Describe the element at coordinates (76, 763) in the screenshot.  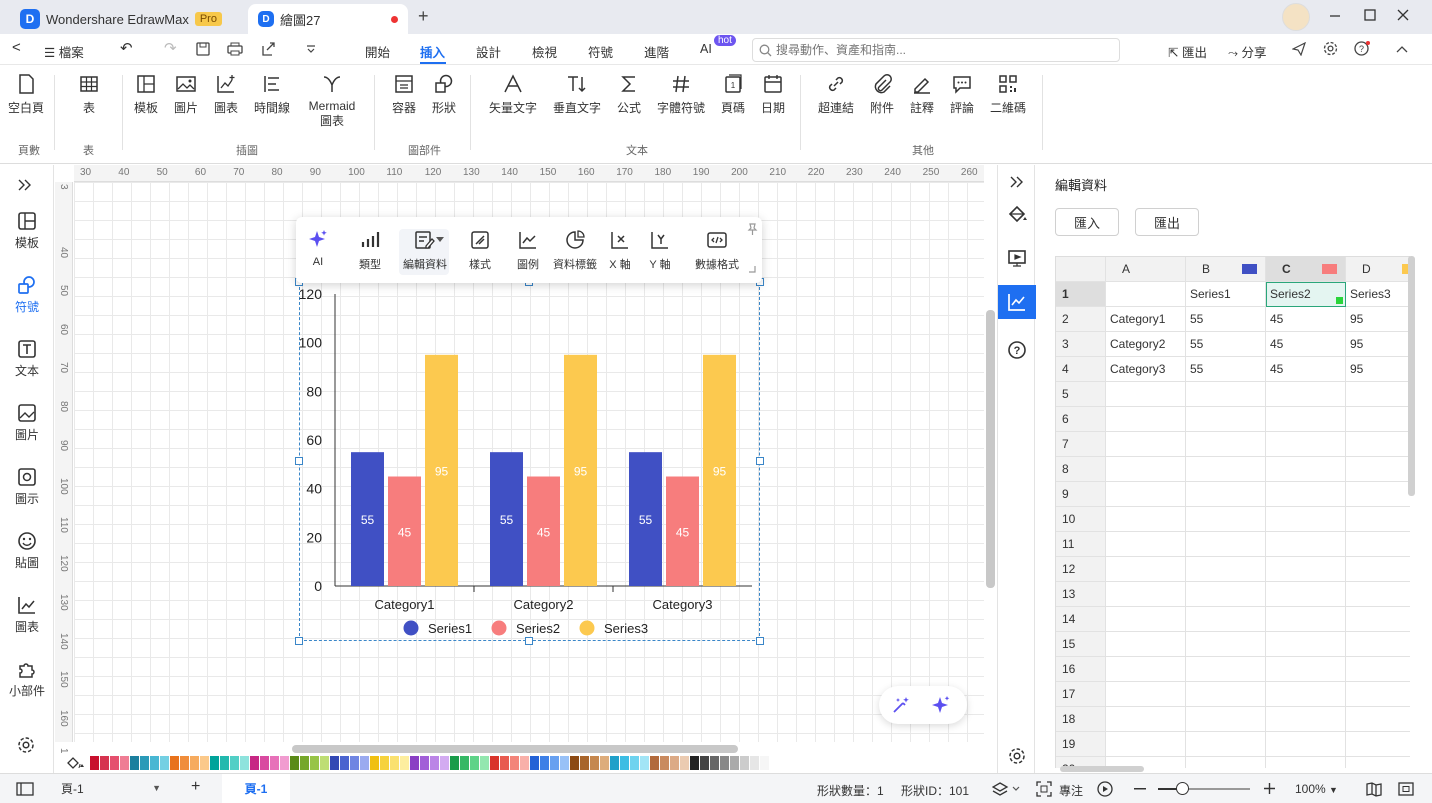
I see `fill-bucket-icon` at that location.